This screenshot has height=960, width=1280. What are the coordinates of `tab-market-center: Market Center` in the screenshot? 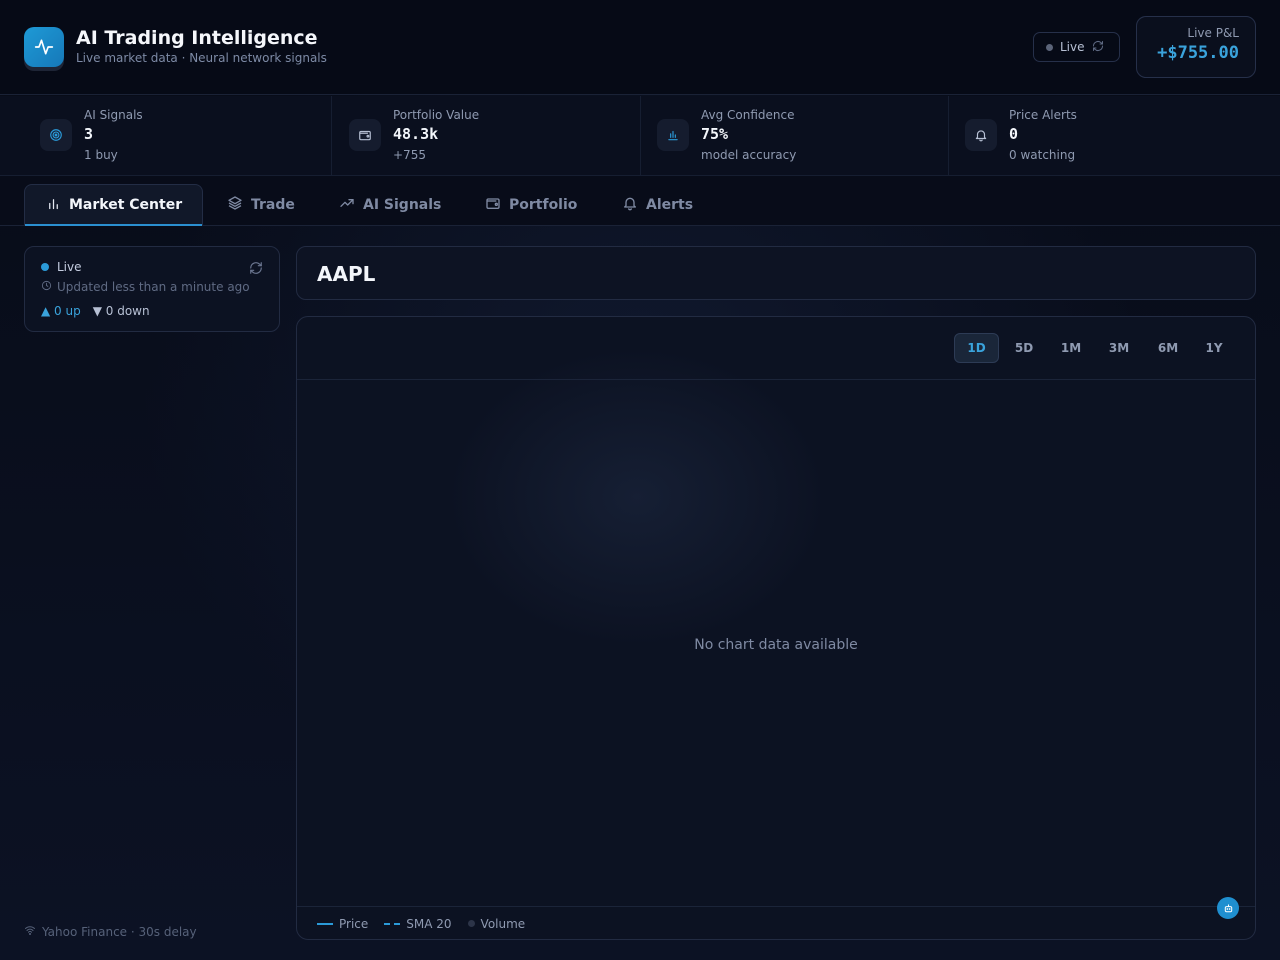 It's located at (113, 205).